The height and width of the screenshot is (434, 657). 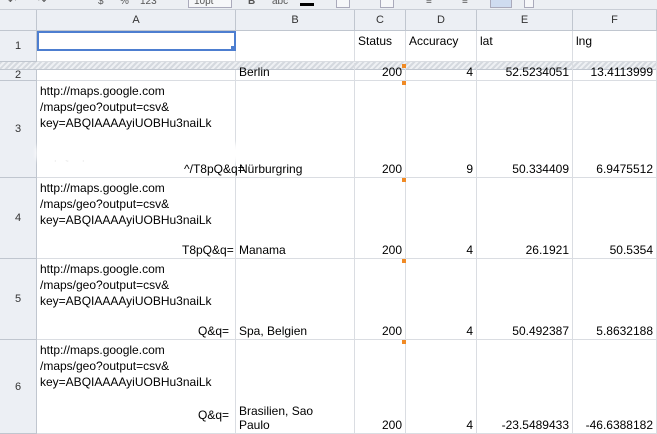 I want to click on cell-b1, so click(x=295, y=46).